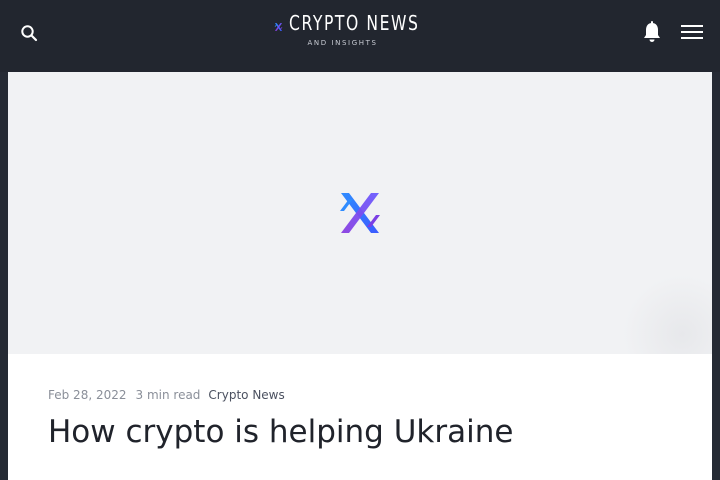  I want to click on hero-shadow-decoration, so click(667, 314).